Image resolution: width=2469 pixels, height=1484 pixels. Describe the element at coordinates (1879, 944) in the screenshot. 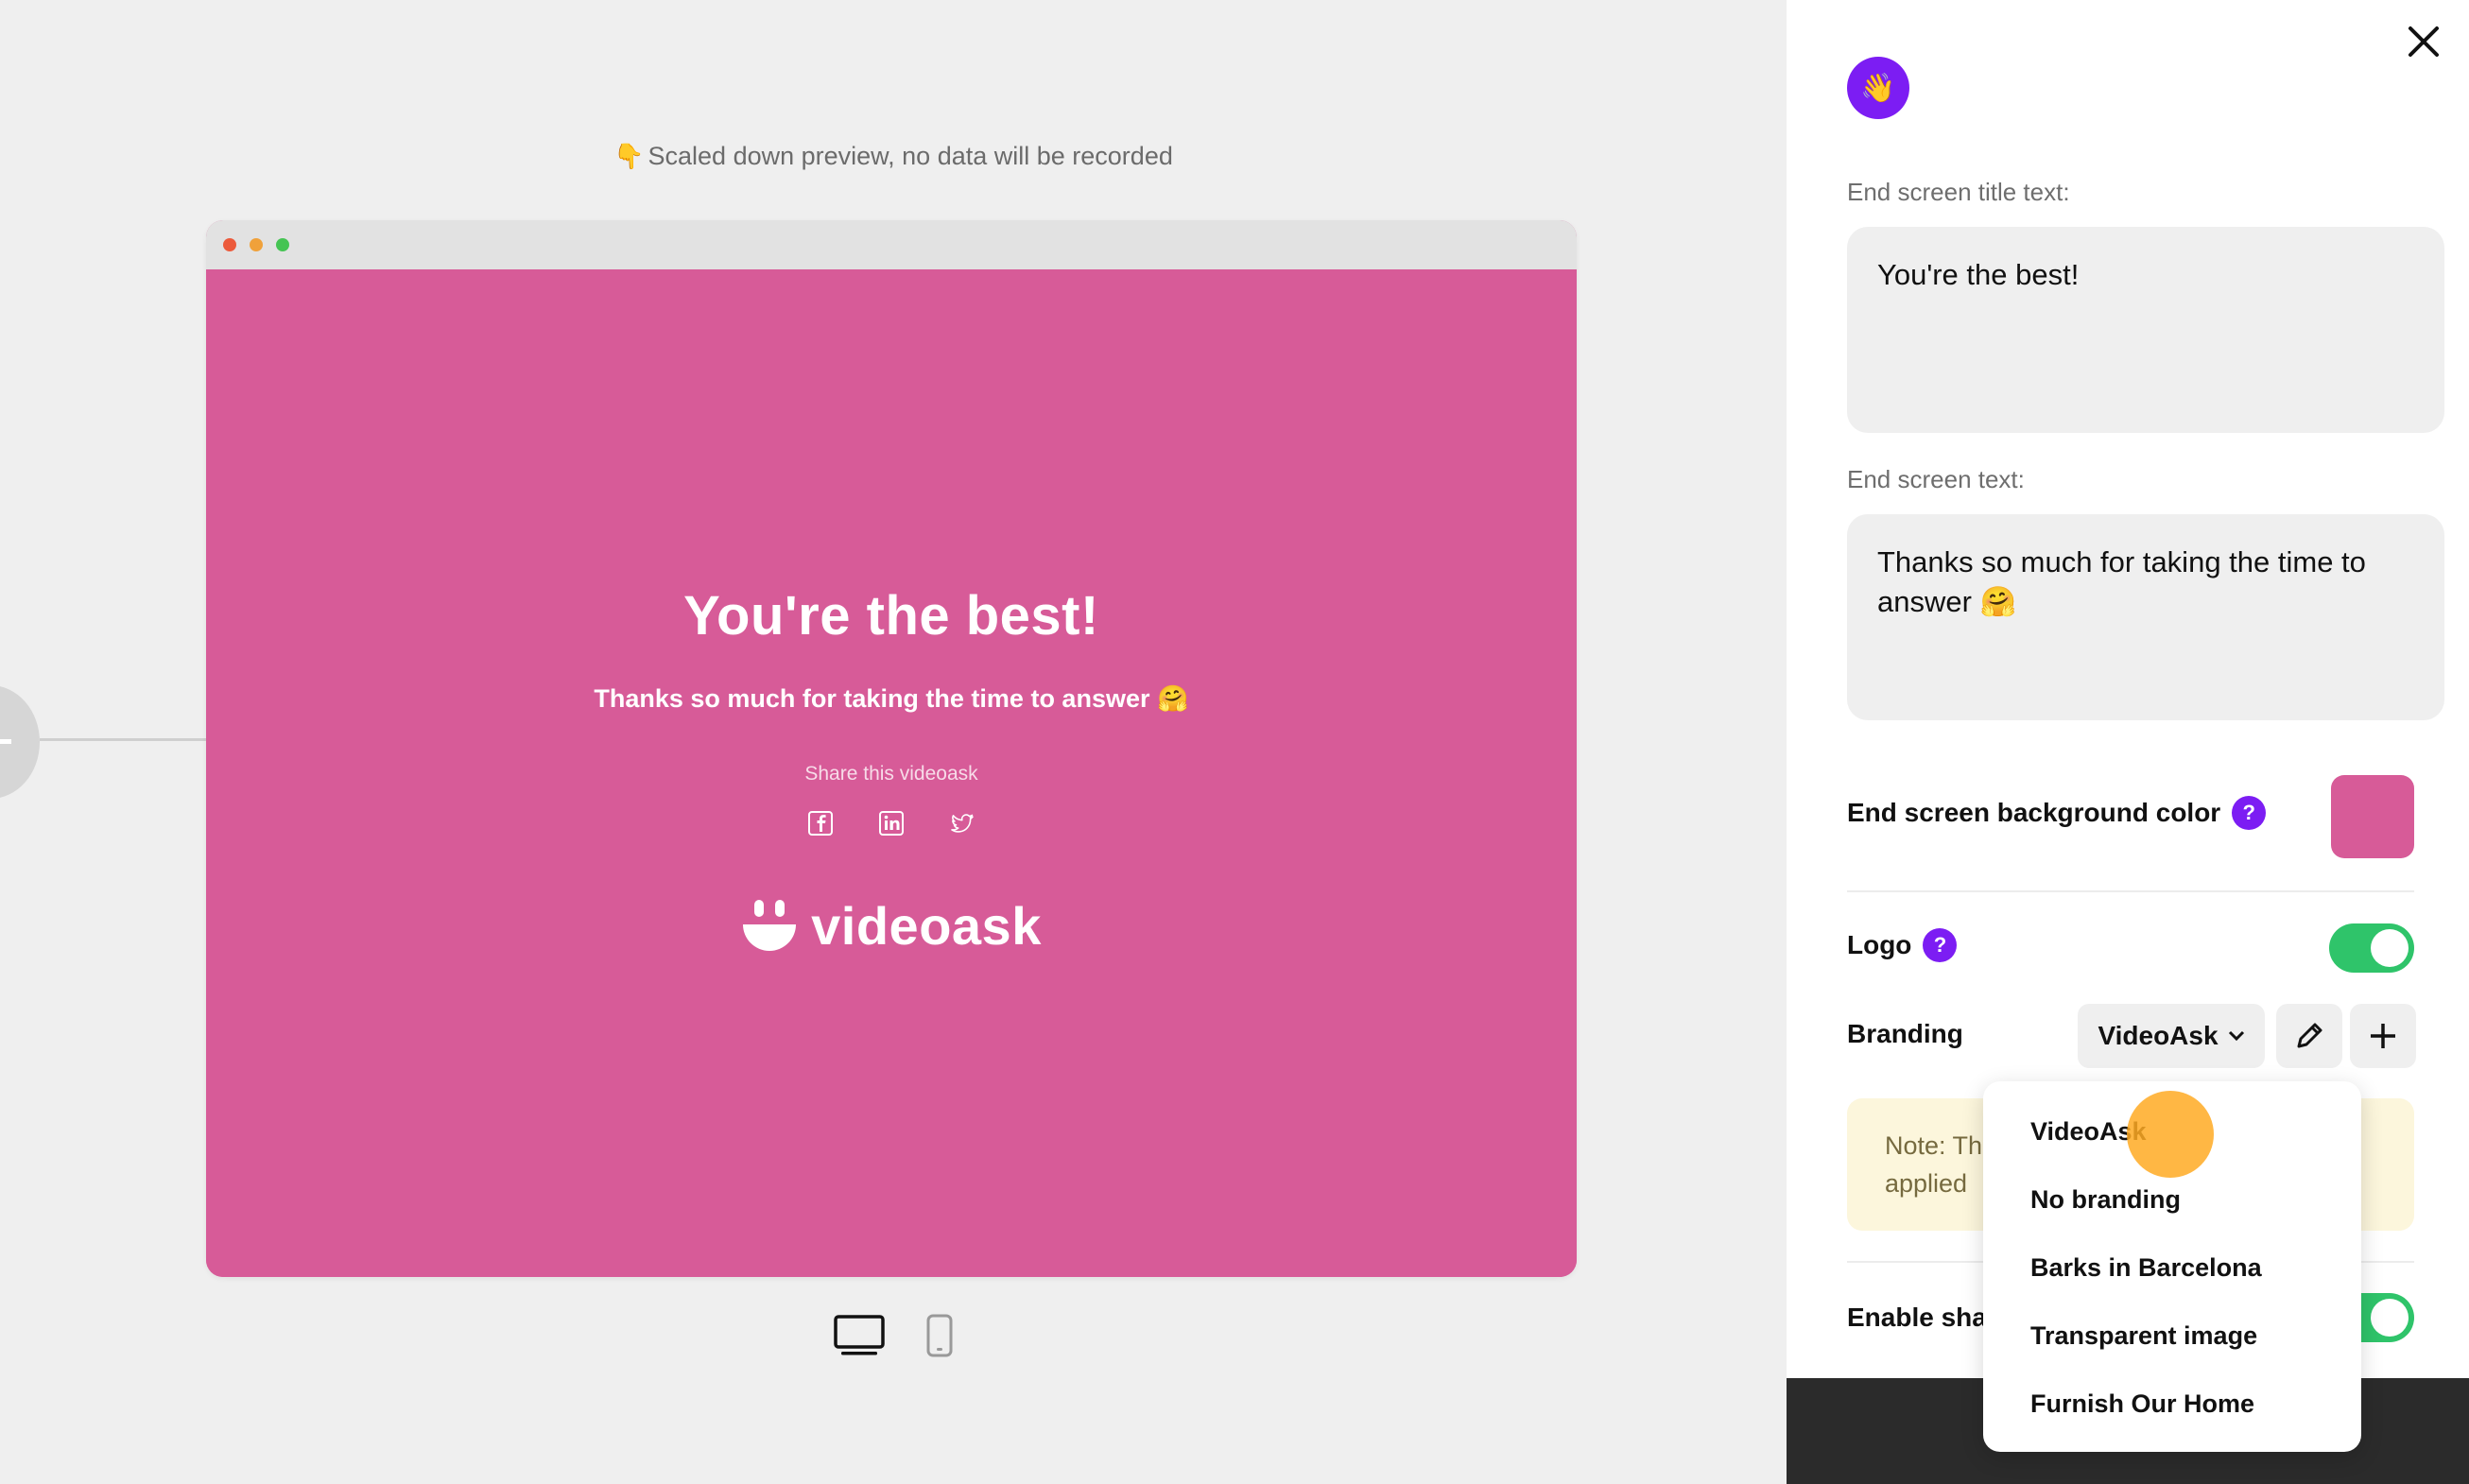

I see `logo-label: Logo` at that location.